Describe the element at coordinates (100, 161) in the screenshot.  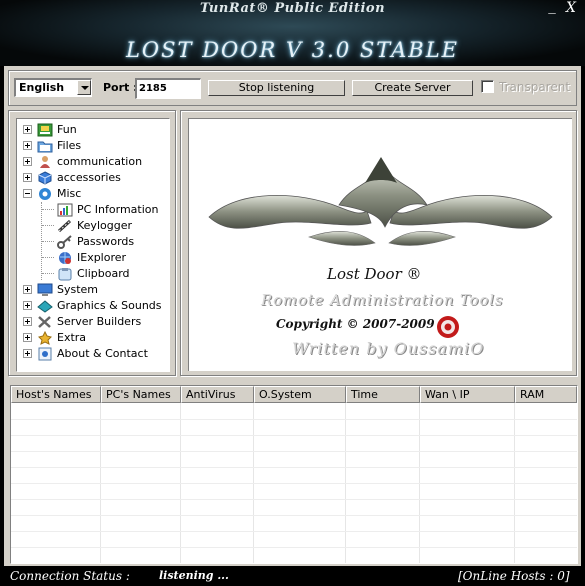
I see `tree-item-label: communication` at that location.